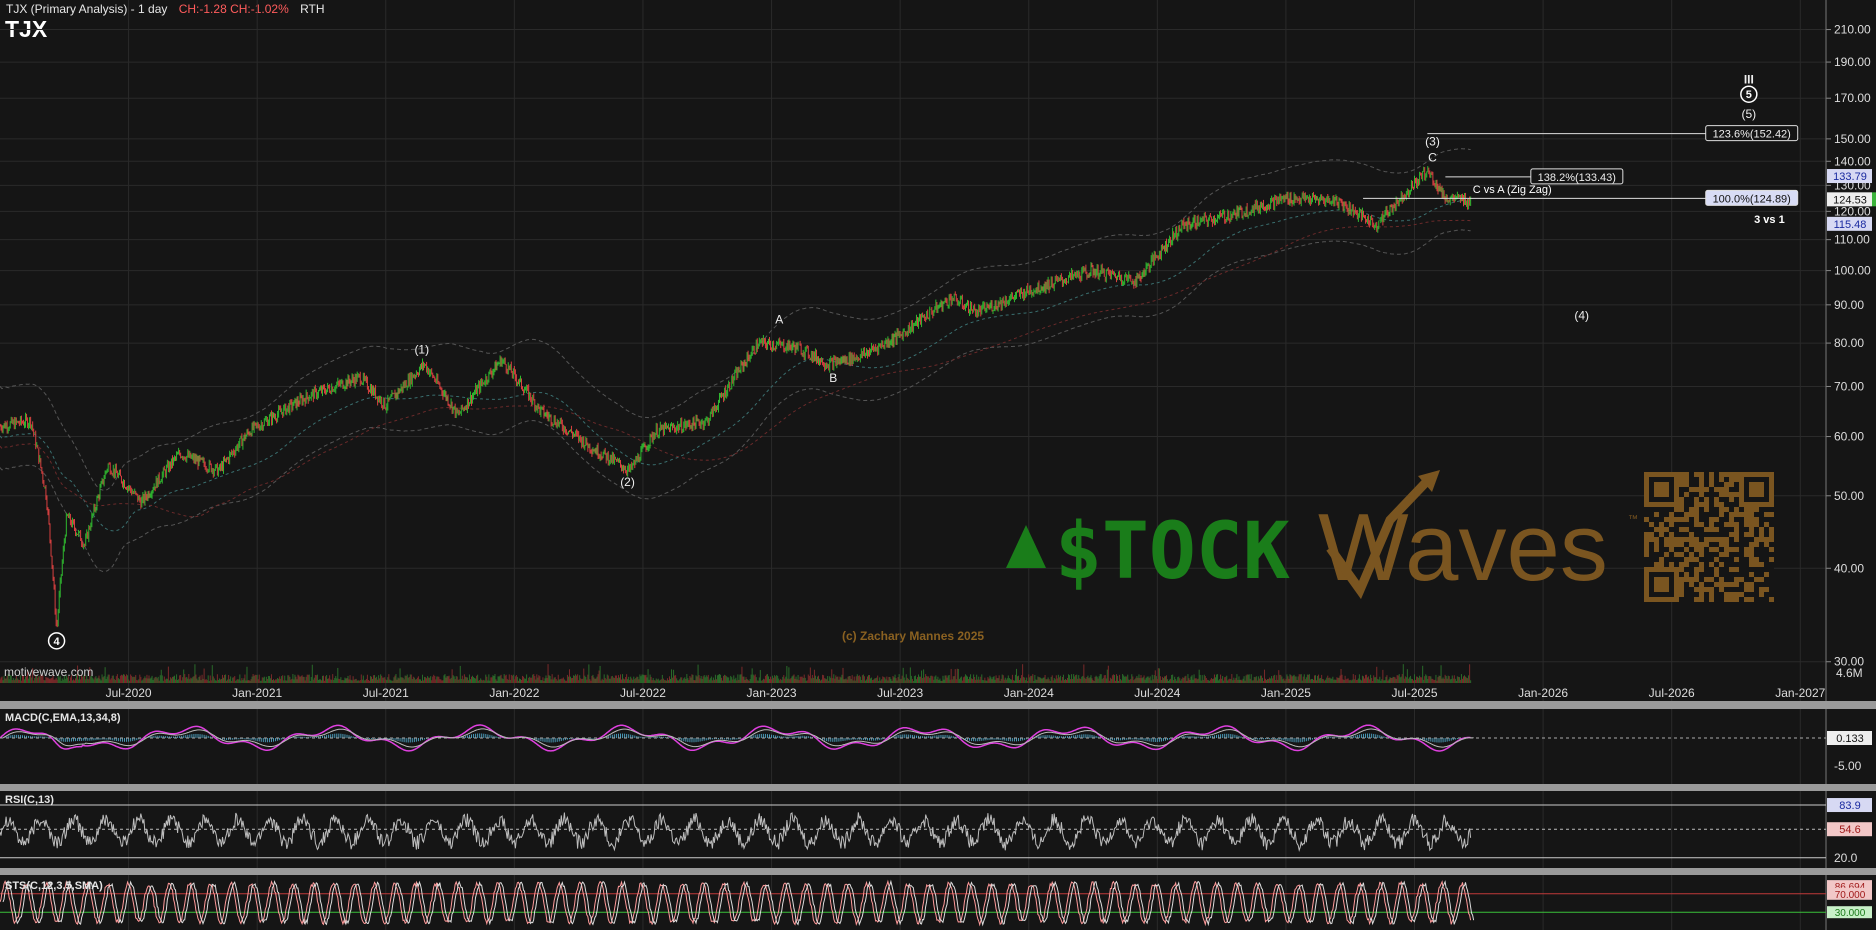 The image size is (1876, 930). What do you see at coordinates (1849, 673) in the screenshot?
I see `volume-value-label: 4.6M` at bounding box center [1849, 673].